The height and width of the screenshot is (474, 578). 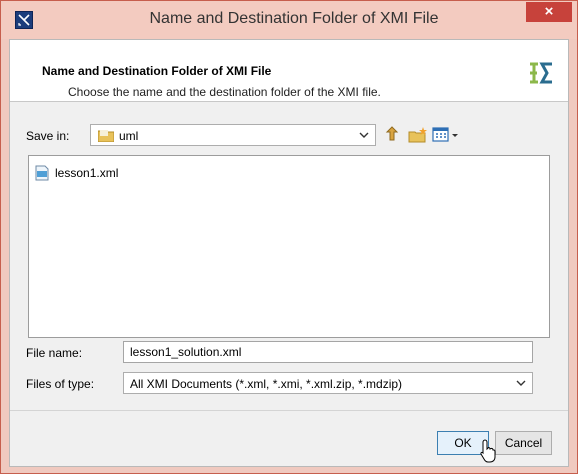 I want to click on file-name-input, so click(x=328, y=352).